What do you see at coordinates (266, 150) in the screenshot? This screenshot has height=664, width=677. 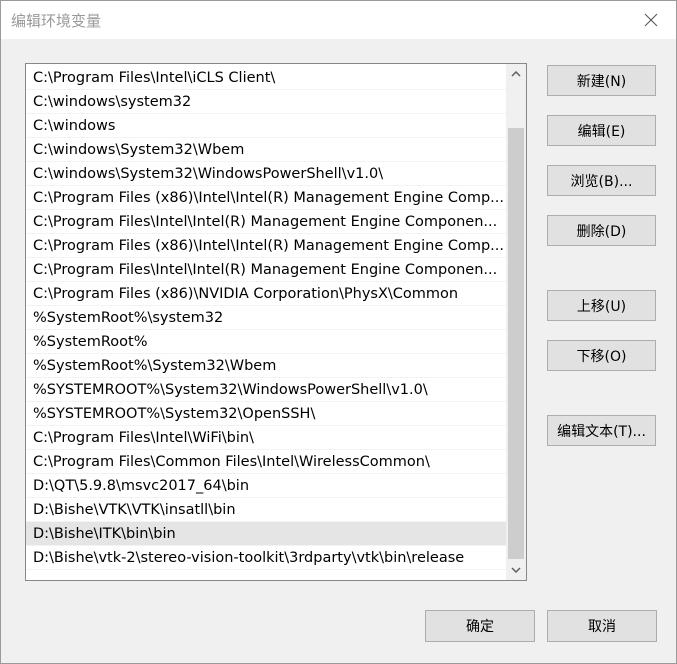 I see `list-item: C:\windows\System32\Wbem` at bounding box center [266, 150].